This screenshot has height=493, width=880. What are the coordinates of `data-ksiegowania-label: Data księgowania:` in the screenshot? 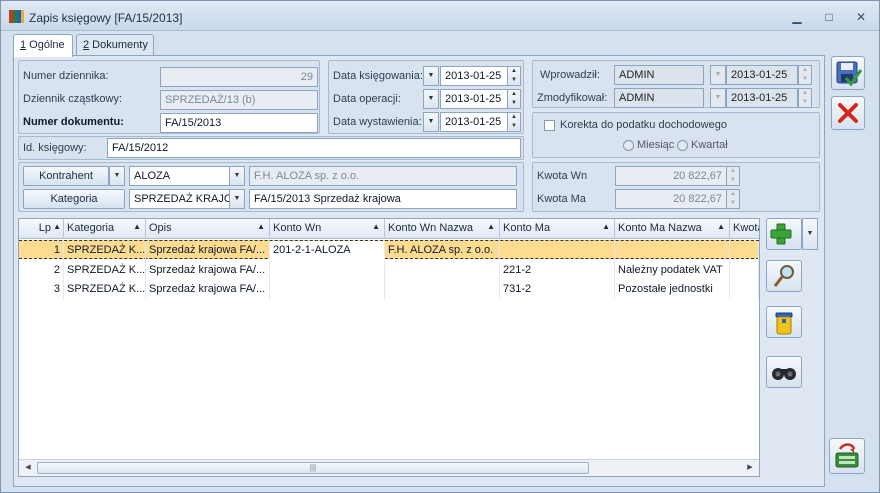 It's located at (378, 76).